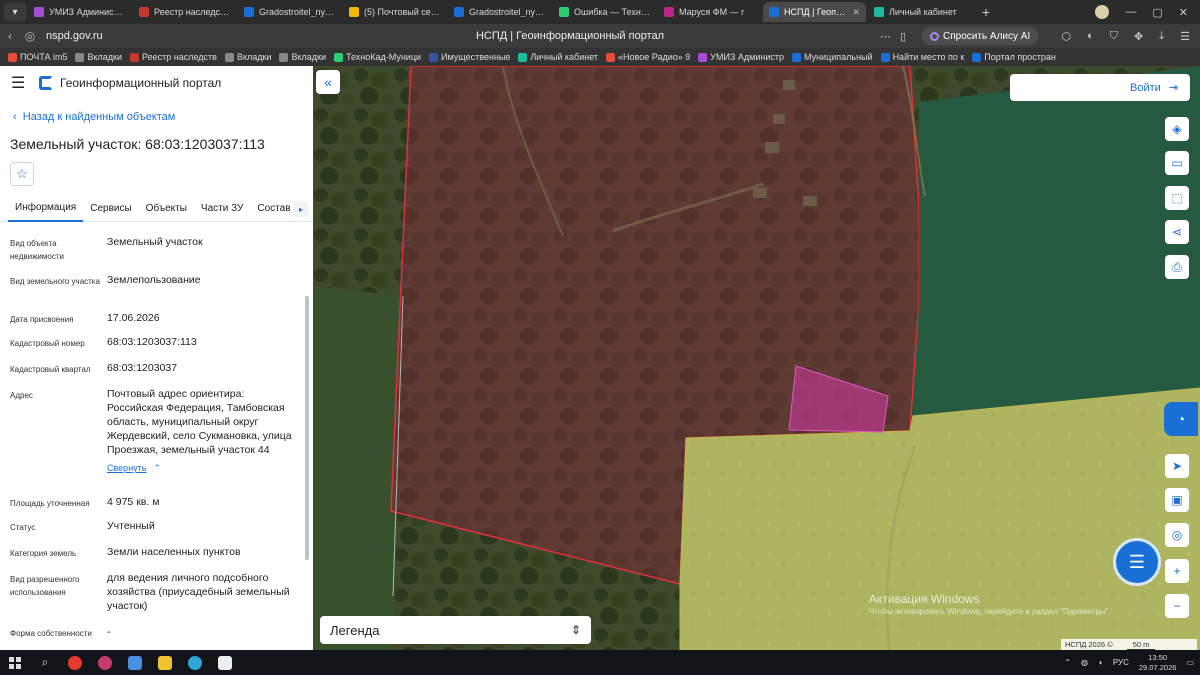  I want to click on shield-icon: ⛉, so click(1114, 36).